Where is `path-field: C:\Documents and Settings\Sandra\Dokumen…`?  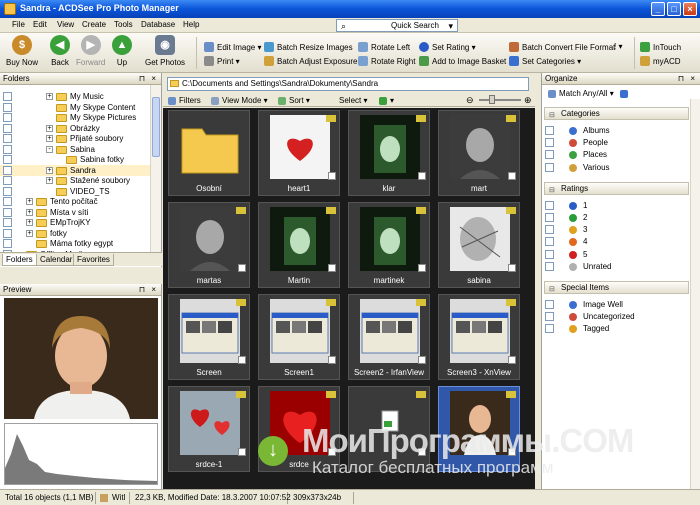 path-field: C:\Documents and Settings\Sandra\Dokumen… is located at coordinates (348, 84).